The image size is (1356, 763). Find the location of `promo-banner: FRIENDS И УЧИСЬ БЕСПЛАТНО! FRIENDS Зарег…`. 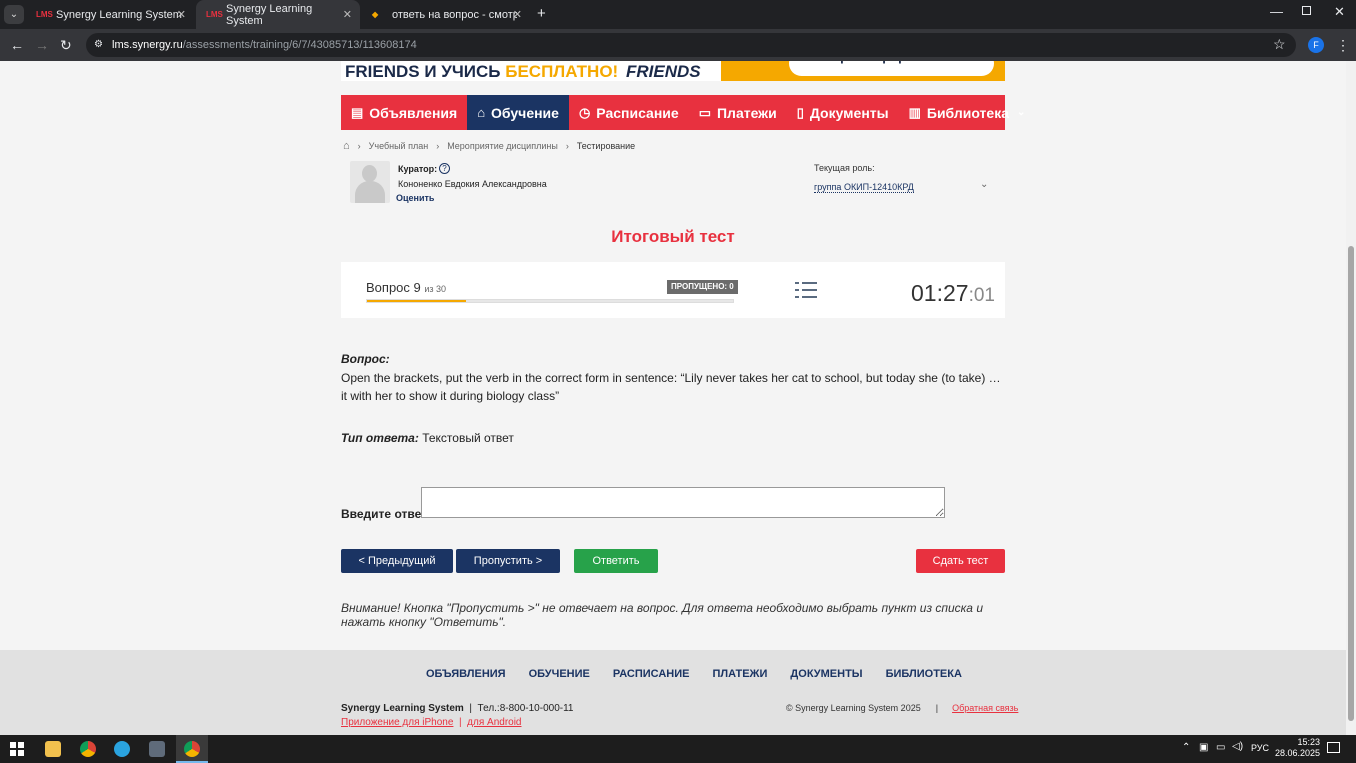

promo-banner: FRIENDS И УЧИСЬ БЕСПЛАТНО! FRIENDS Зарег… is located at coordinates (673, 71).